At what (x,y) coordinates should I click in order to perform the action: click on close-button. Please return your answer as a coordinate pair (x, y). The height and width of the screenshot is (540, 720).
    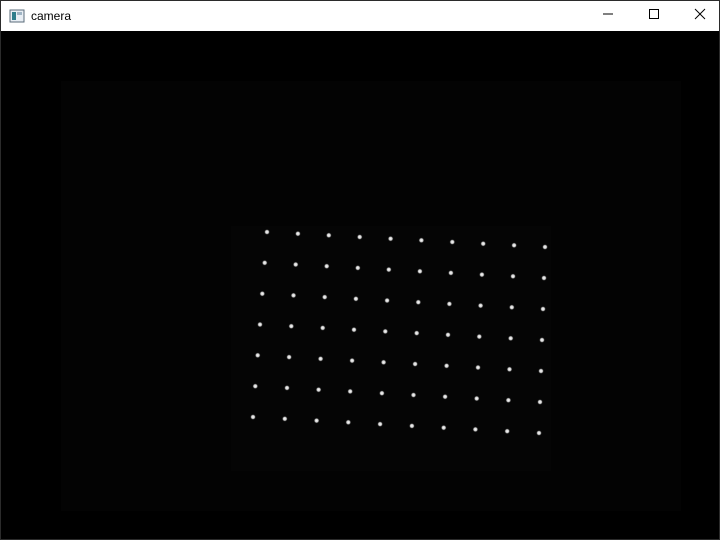
    Looking at the image, I should click on (698, 16).